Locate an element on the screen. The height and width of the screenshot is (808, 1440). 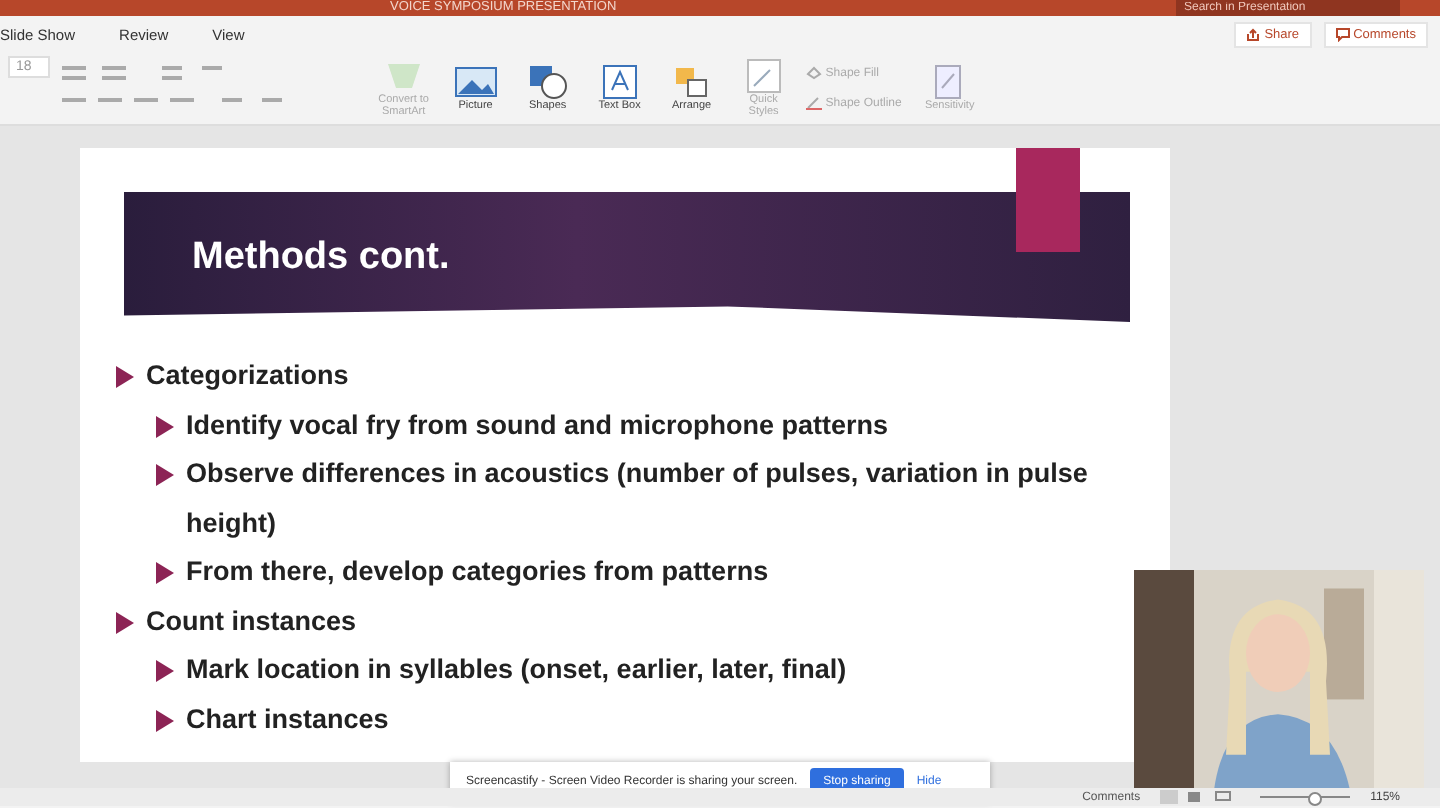
accent-block is located at coordinates (1048, 200).